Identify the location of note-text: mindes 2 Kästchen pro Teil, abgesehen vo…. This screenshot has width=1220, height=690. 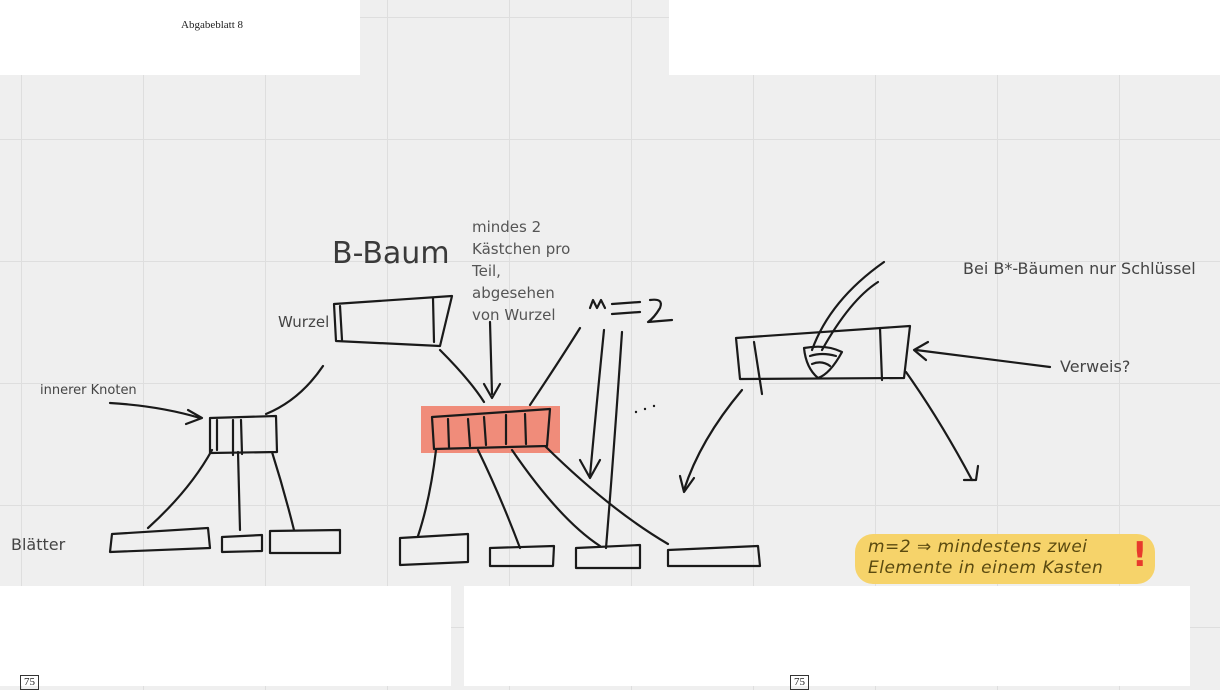
(521, 271).